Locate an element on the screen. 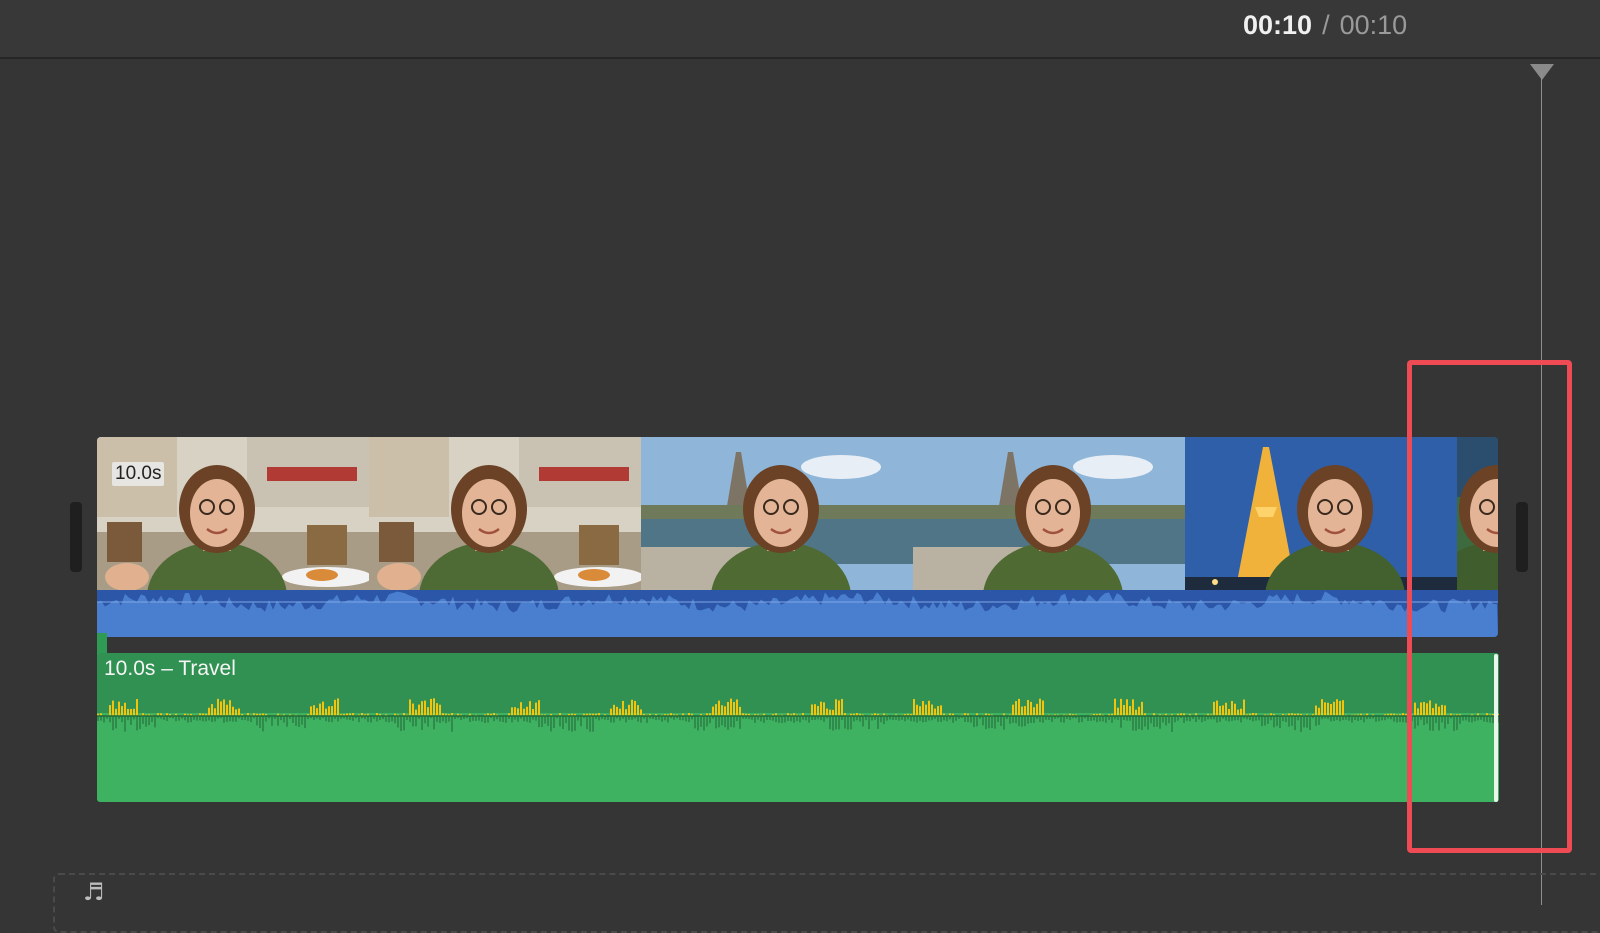 This screenshot has height=933, width=1600. timeline-left-handle is located at coordinates (76, 537).